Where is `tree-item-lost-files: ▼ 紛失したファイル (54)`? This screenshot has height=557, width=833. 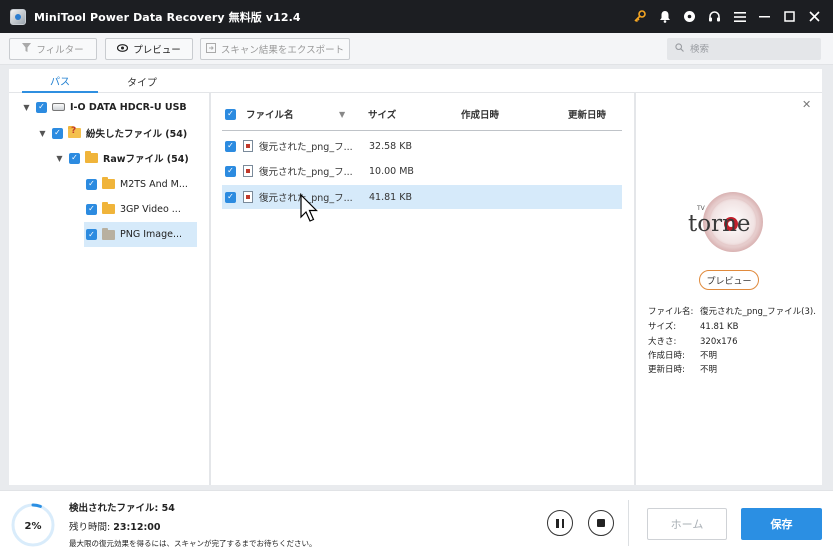
tree-item-lost-files: ▼ 紛失したファイル (54) is located at coordinates (112, 133).